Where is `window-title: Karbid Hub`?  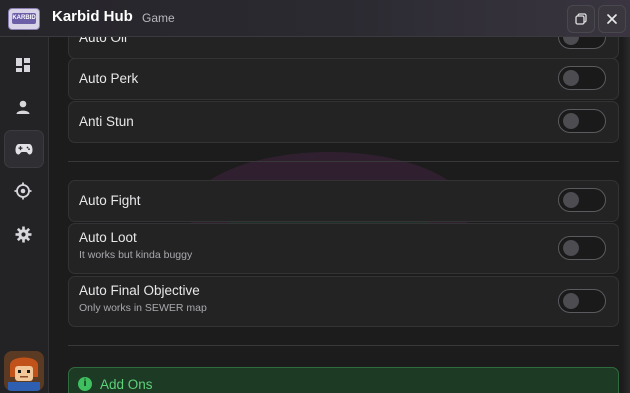
window-title: Karbid Hub is located at coordinates (92, 16).